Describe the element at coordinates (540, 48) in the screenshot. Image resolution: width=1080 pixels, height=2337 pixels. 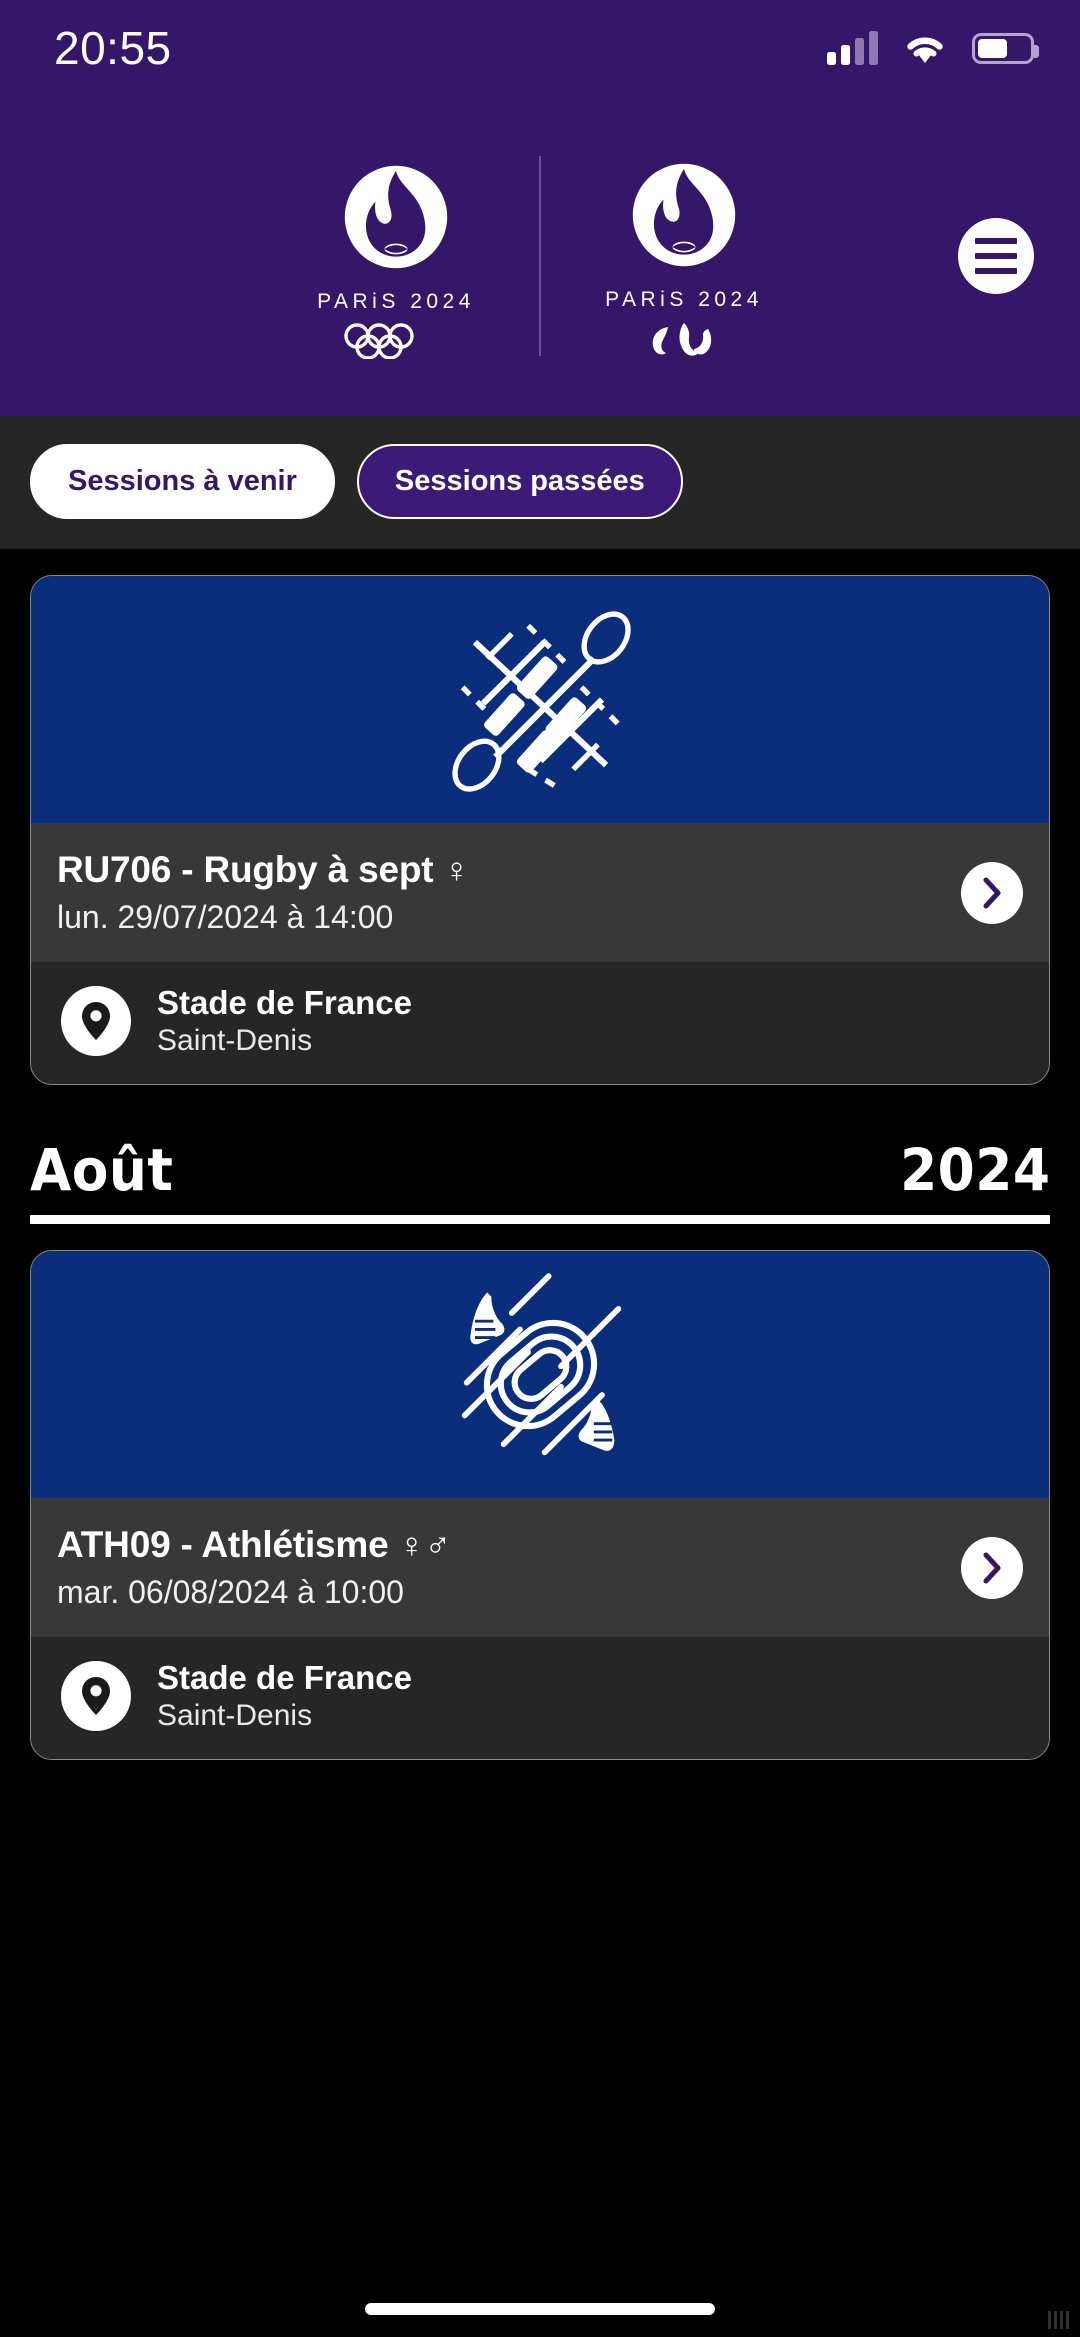
I see `status-bar: 20:55` at that location.